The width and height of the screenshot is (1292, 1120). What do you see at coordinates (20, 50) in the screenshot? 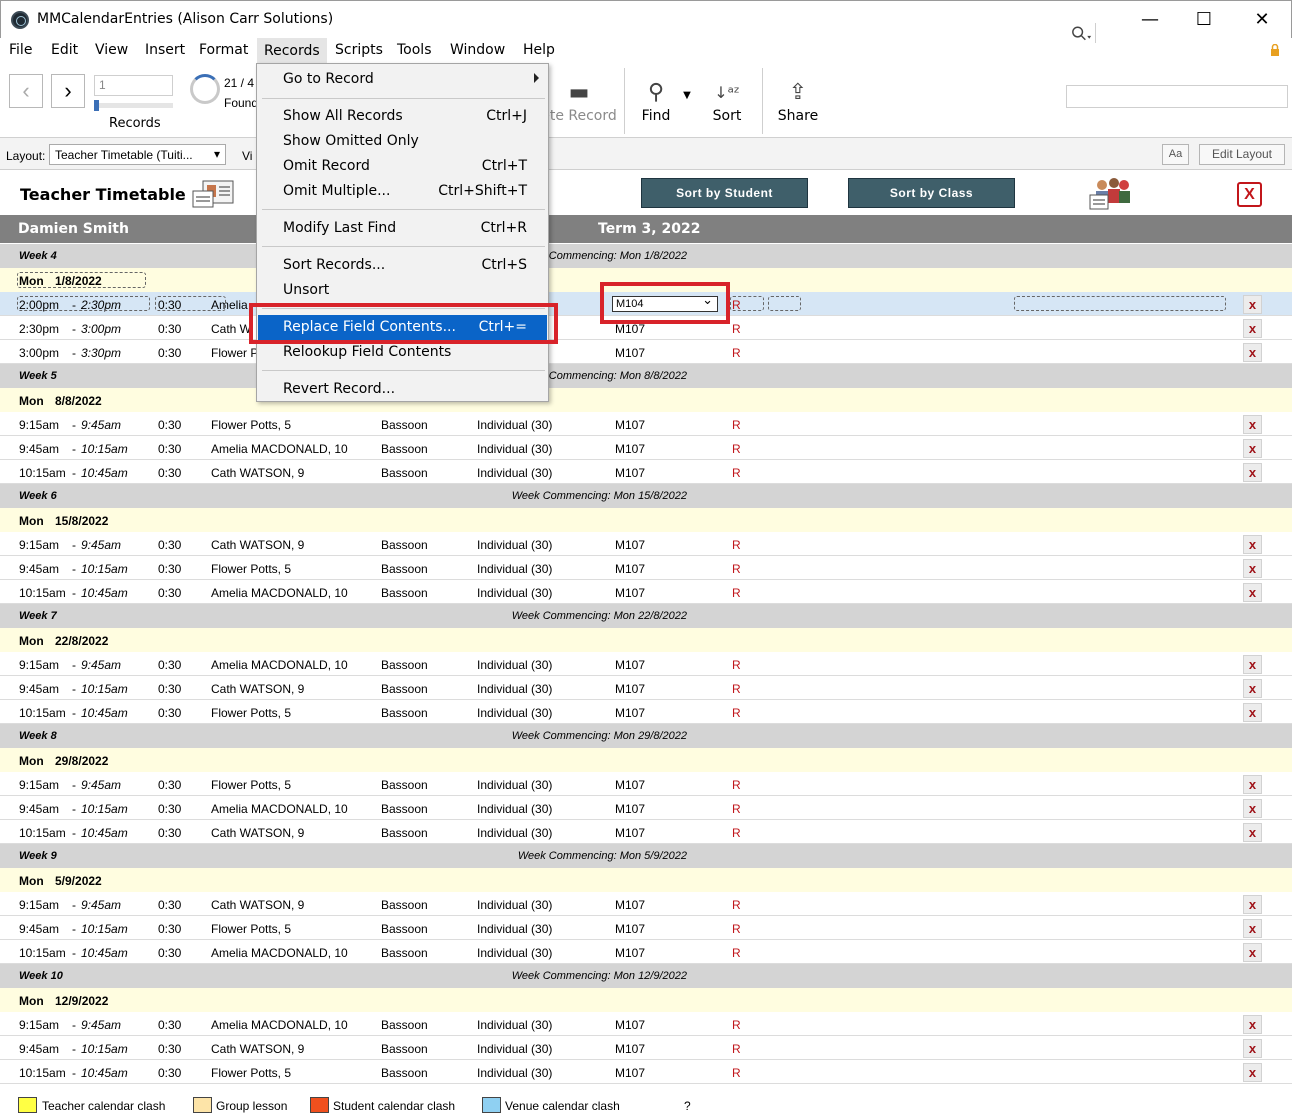
I see `menu-file: File` at bounding box center [20, 50].